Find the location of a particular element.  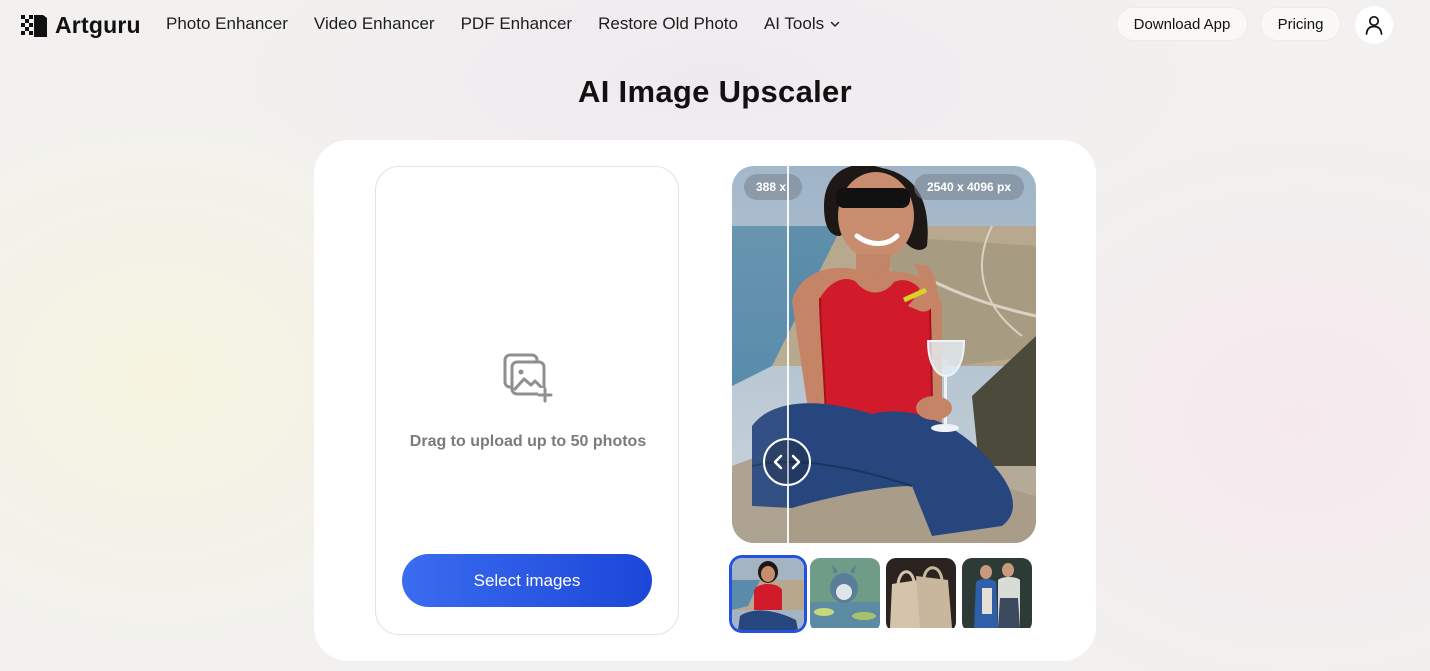

user-icon is located at coordinates (1374, 25).